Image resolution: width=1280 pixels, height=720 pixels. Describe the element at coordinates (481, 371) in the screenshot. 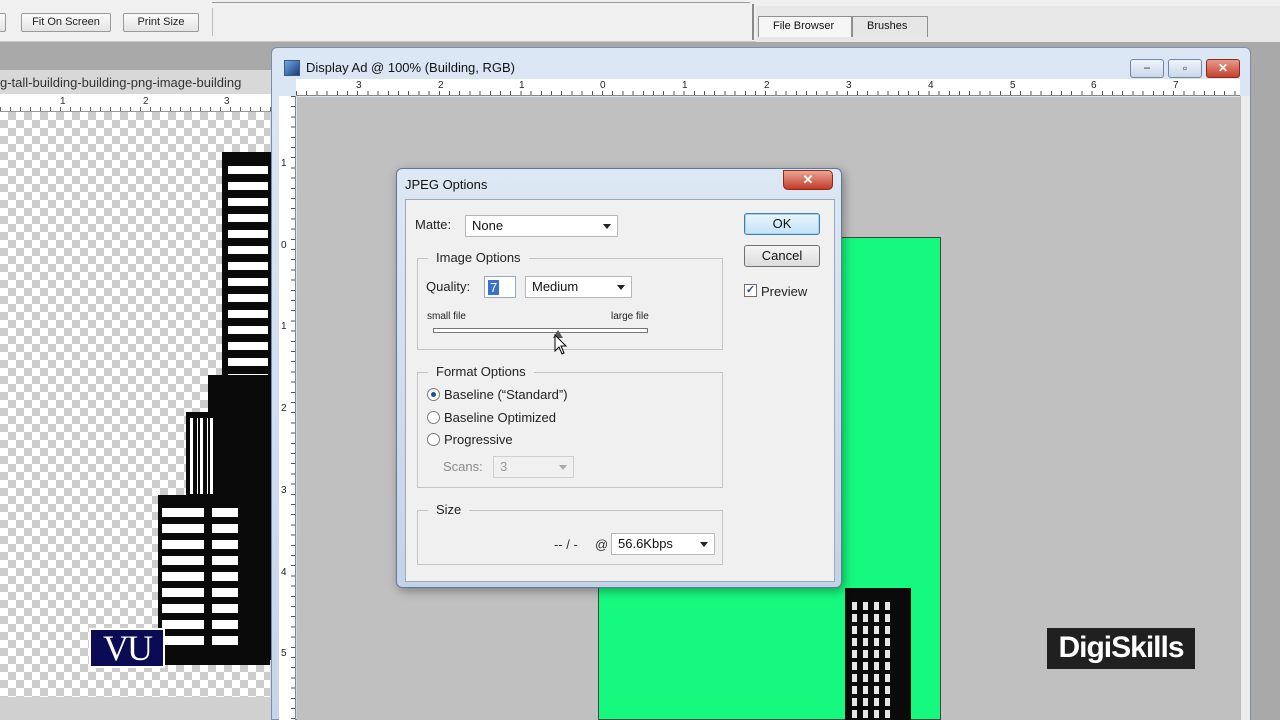

I see `format-options-legend: Format Options` at that location.